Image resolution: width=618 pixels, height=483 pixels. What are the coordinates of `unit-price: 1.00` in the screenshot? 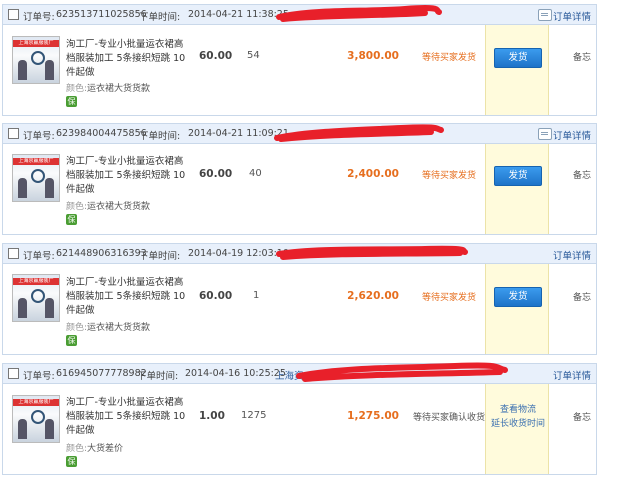 It's located at (212, 416).